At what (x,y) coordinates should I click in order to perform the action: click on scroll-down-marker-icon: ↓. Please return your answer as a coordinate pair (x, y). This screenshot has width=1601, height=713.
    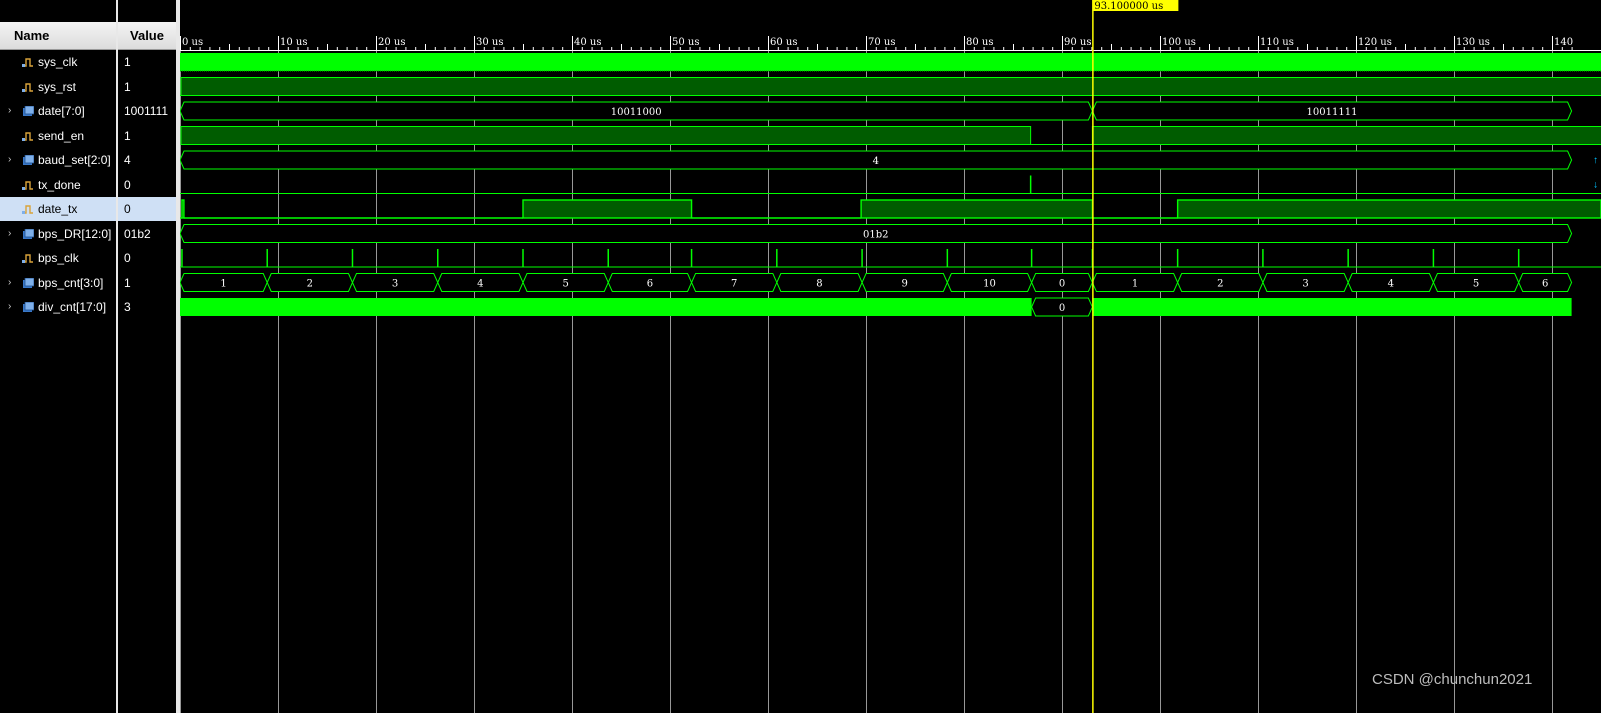
    Looking at the image, I should click on (1595, 185).